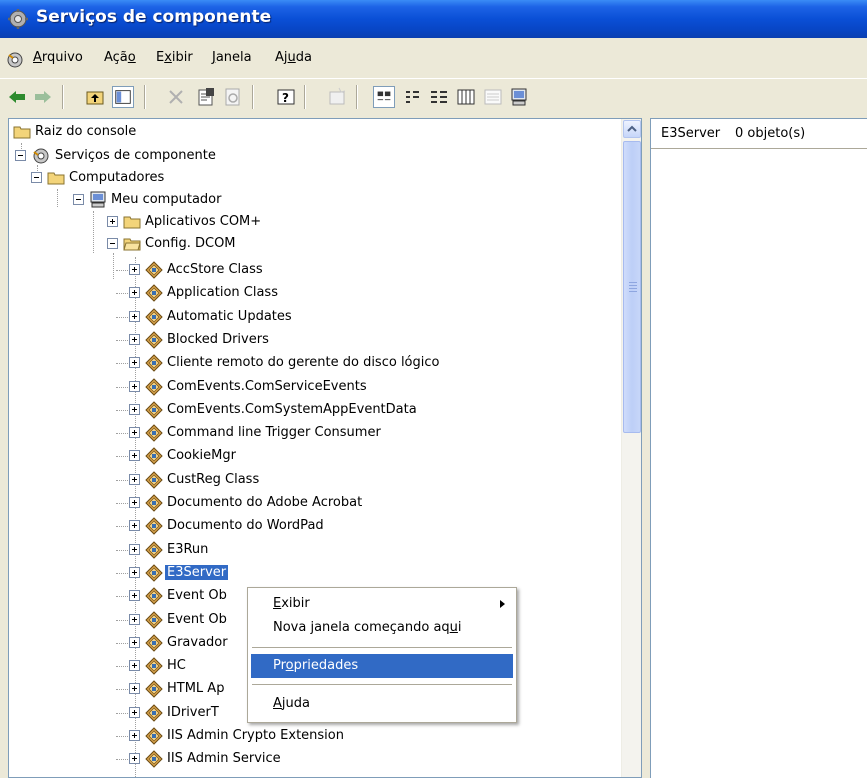 The image size is (867, 778). I want to click on tree-scrollbar, so click(631, 448).